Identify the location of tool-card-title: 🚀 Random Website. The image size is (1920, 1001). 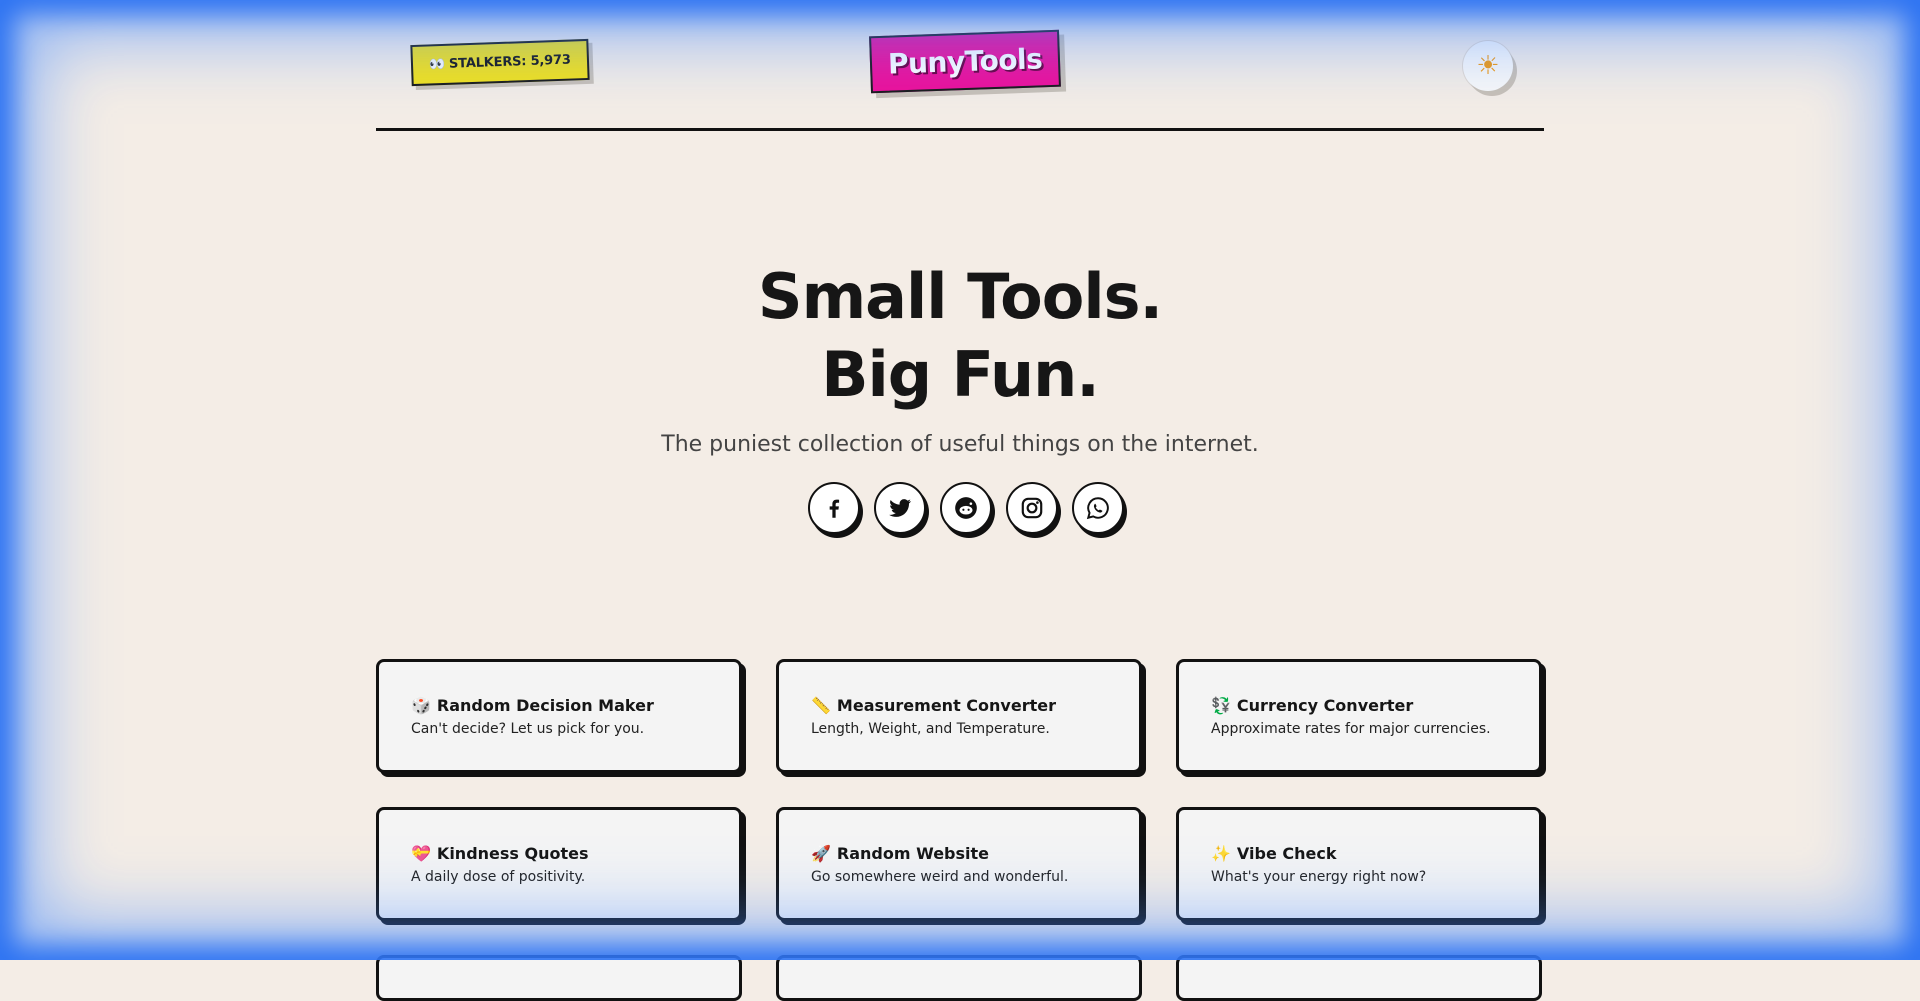
(959, 853).